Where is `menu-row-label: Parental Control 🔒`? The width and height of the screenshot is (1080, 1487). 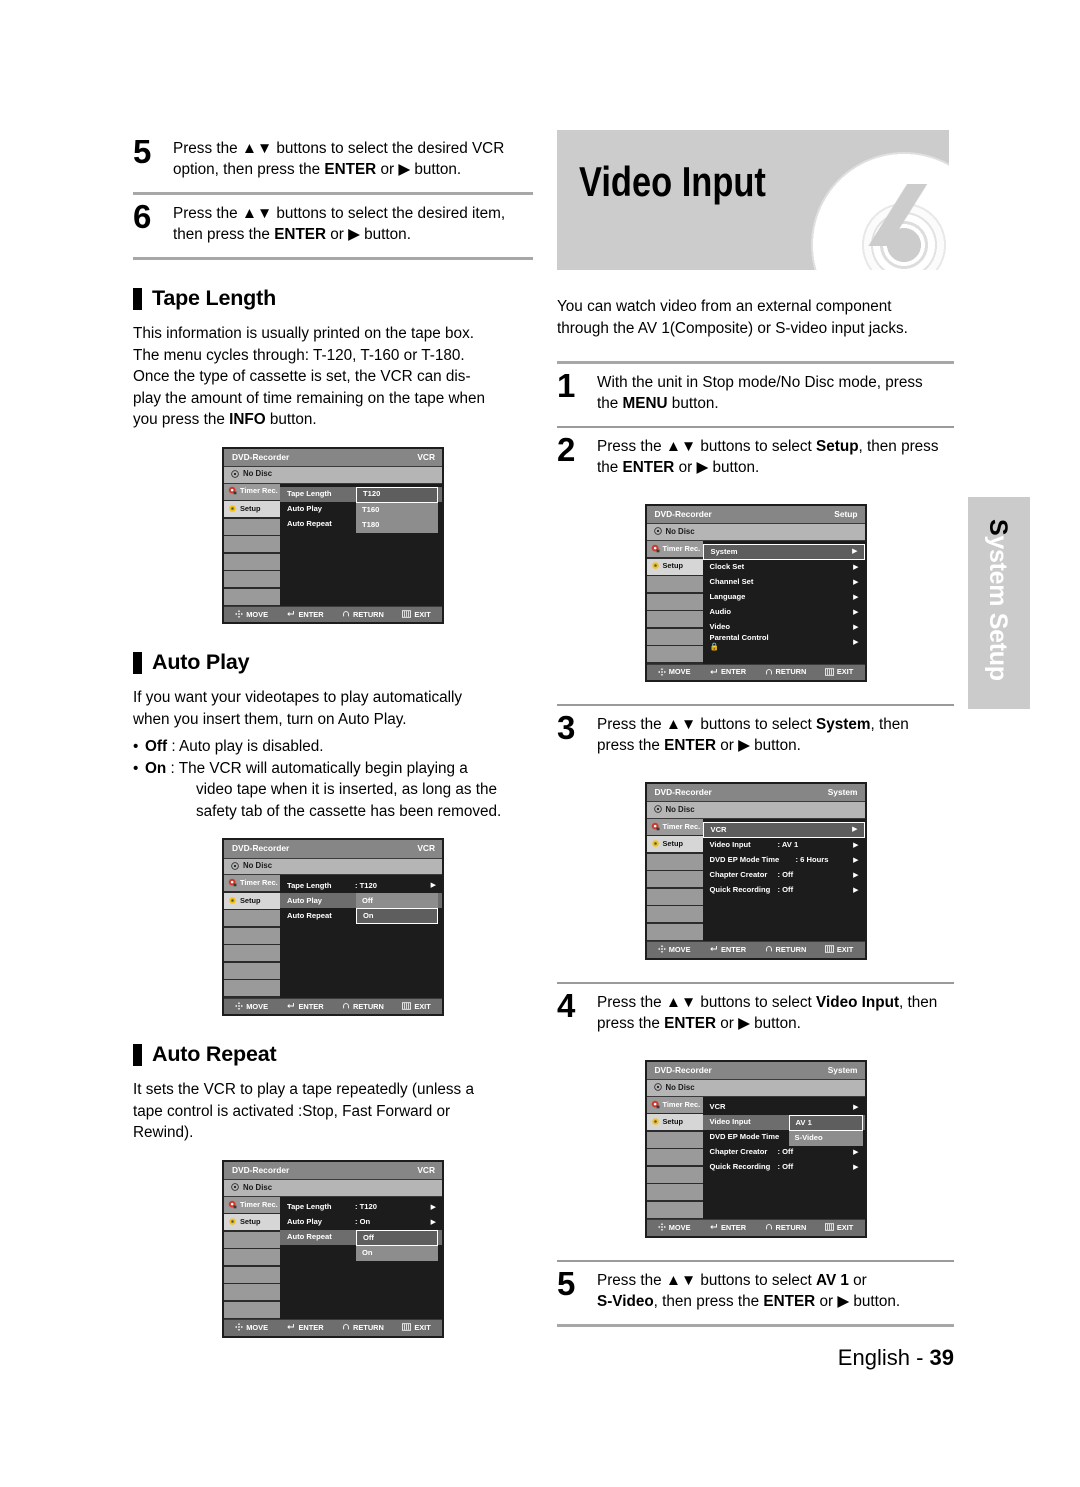
menu-row-label: Parental Control 🔒 is located at coordinates (739, 642).